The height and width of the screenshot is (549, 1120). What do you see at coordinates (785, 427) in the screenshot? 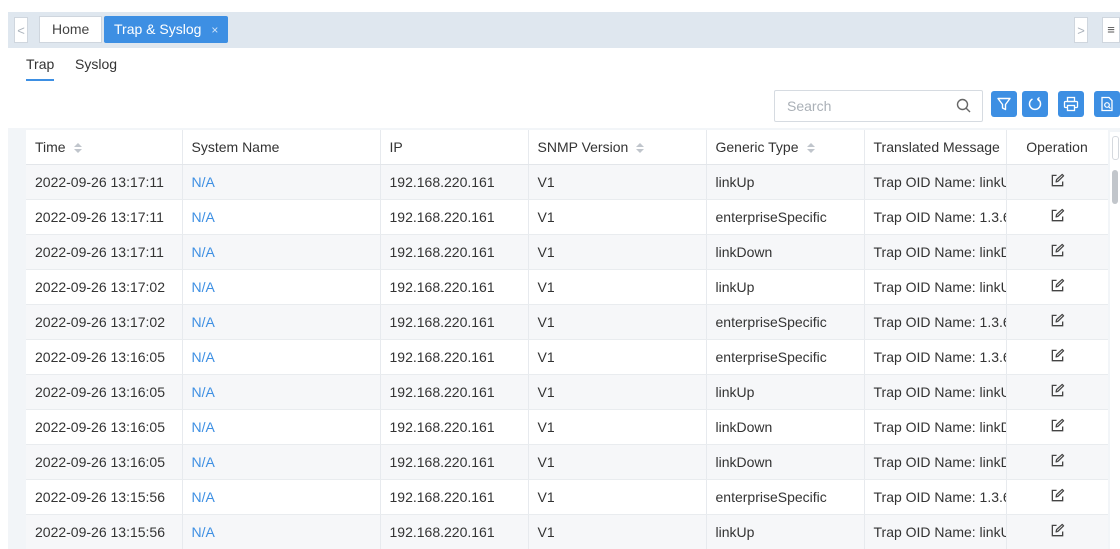
I see `cell-type: linkDown` at bounding box center [785, 427].